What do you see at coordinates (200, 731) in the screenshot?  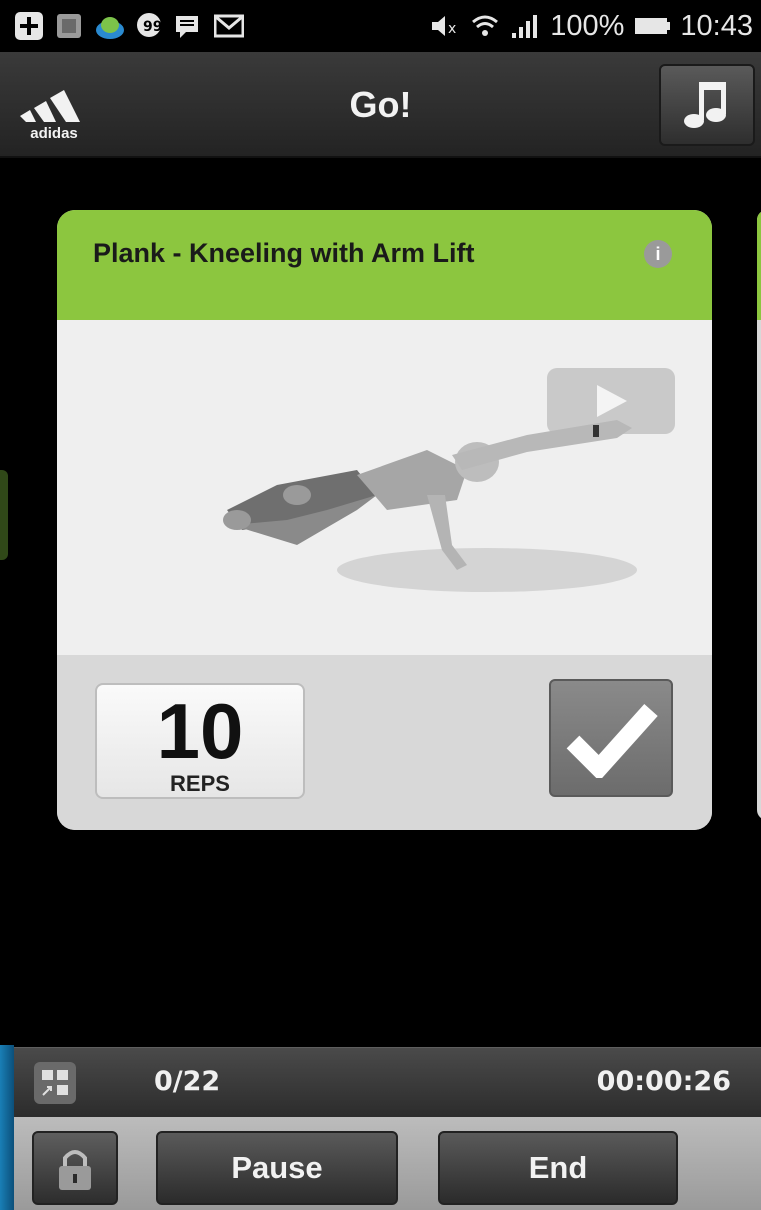 I see `reps-value: 10` at bounding box center [200, 731].